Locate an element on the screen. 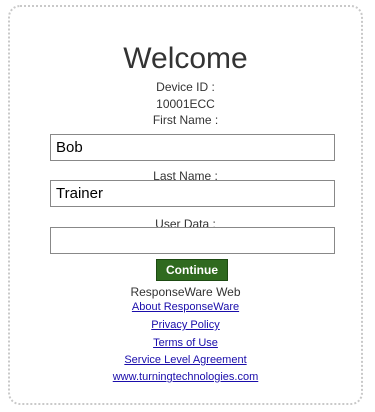 The height and width of the screenshot is (412, 375). about-link: About ResponseWare is located at coordinates (185, 307).